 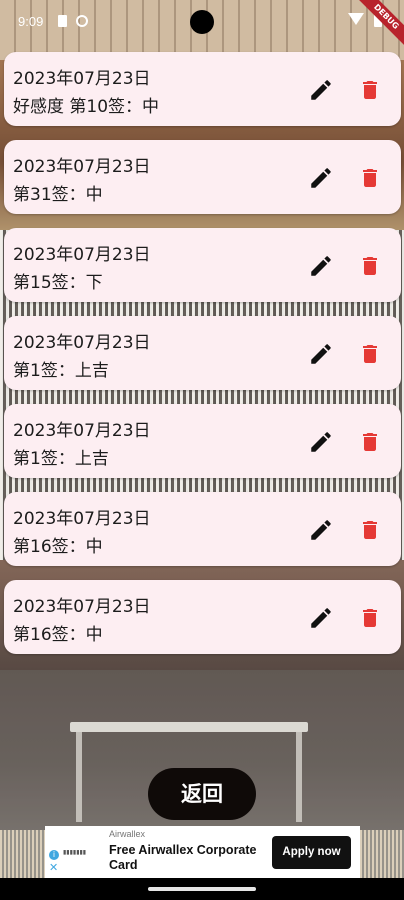 I want to click on sync-icon, so click(x=82, y=21).